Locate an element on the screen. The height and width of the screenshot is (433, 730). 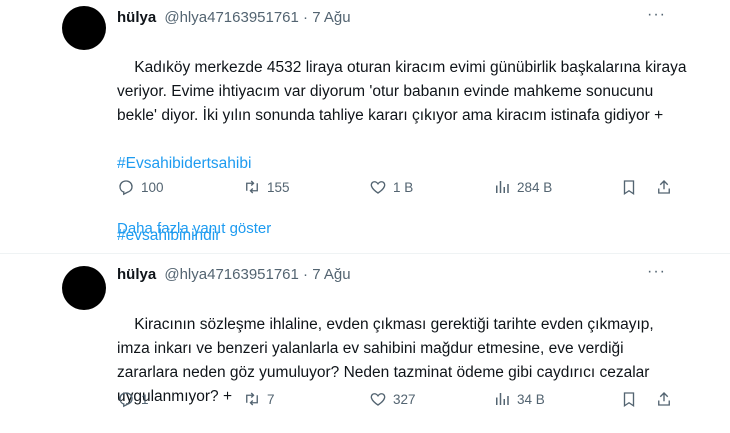
retweet-count: 155 is located at coordinates (278, 187).